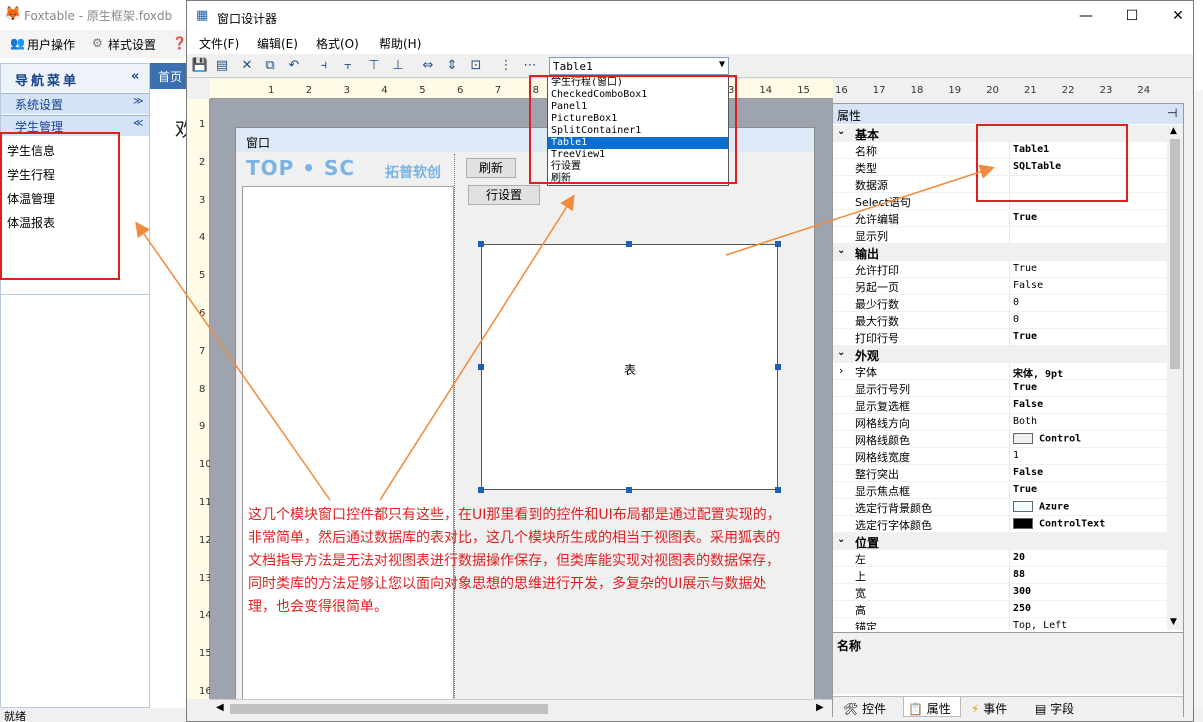 The width and height of the screenshot is (1203, 722). Describe the element at coordinates (1000, 524) in the screenshot. I see `property-row: 选定行字体颜色 ControlText` at that location.